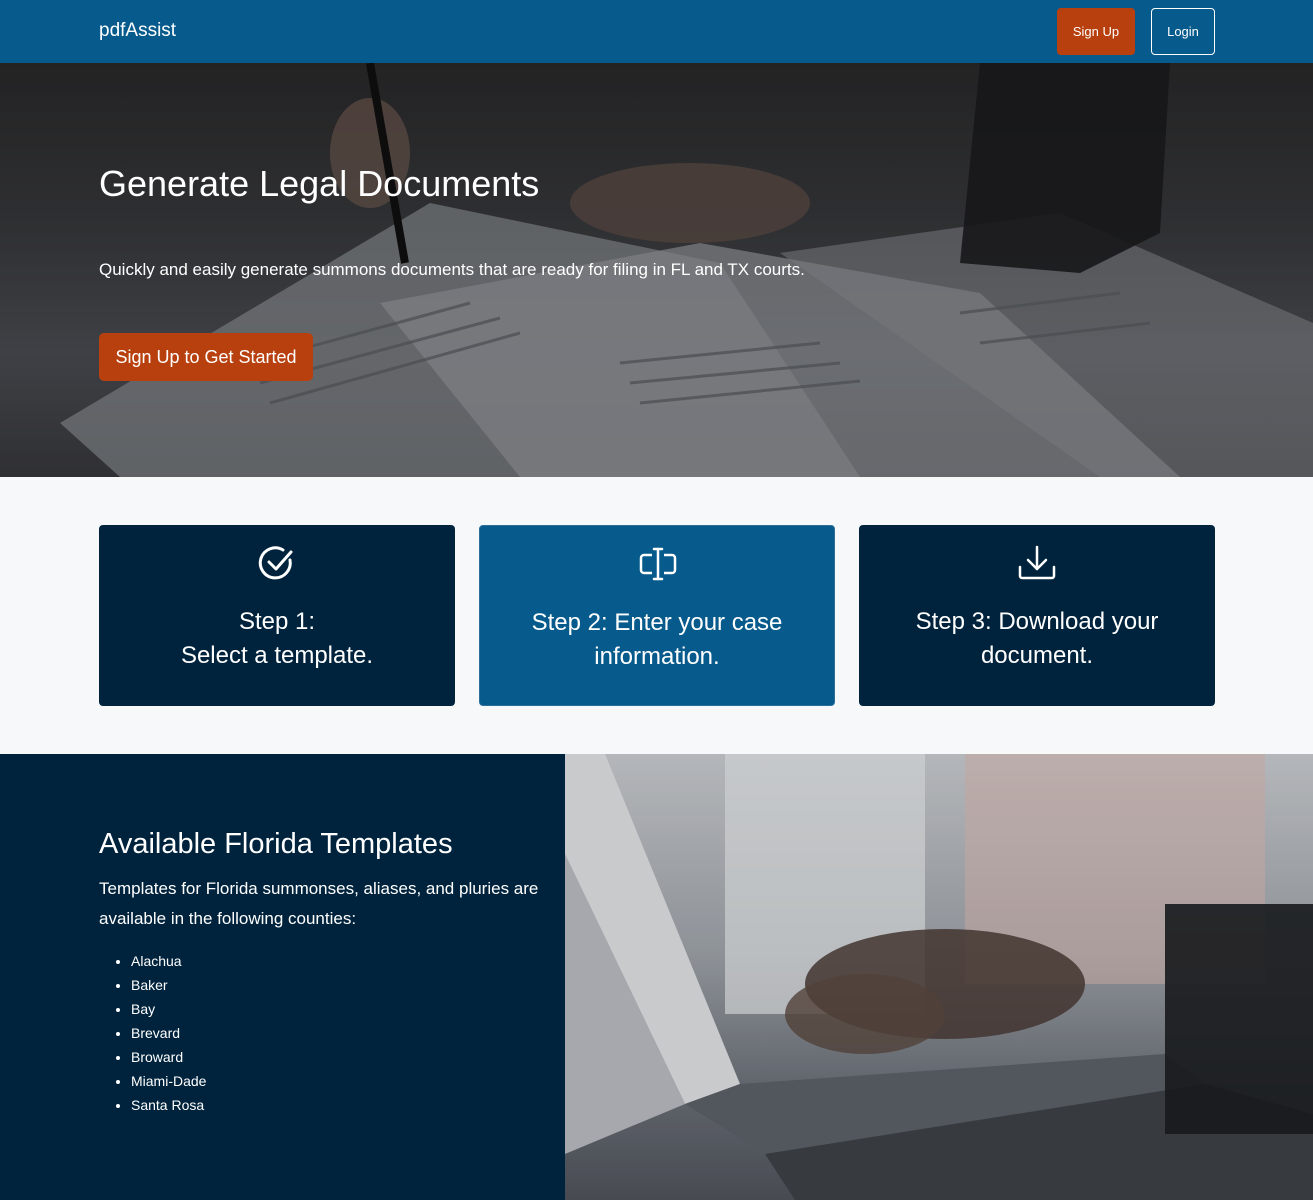 This screenshot has height=1200, width=1313. What do you see at coordinates (137, 31) in the screenshot?
I see `brand-logo: pdfAssist` at bounding box center [137, 31].